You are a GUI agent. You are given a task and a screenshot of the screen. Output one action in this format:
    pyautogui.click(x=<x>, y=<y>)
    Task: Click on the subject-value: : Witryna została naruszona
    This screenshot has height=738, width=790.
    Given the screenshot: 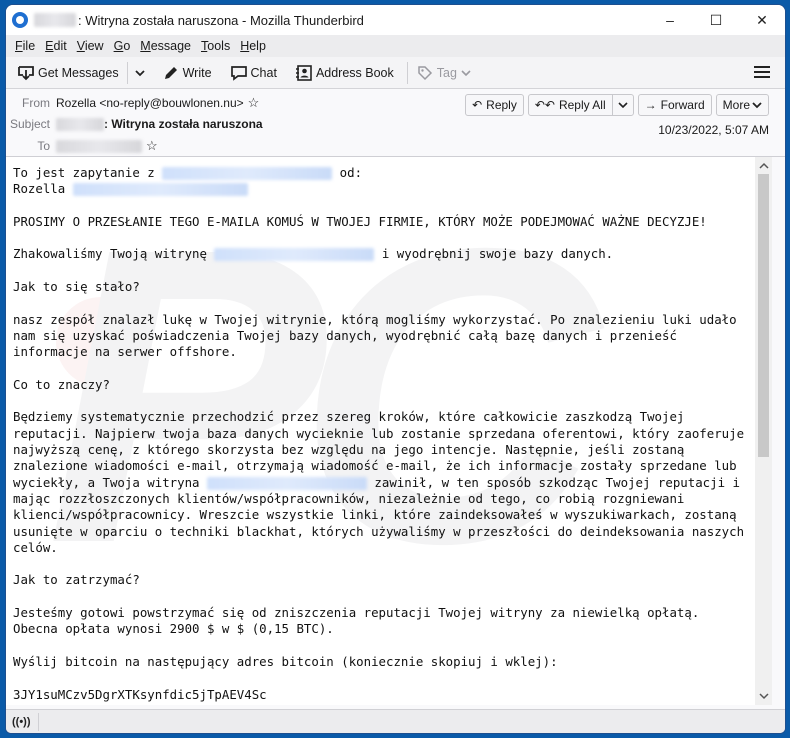 What is the action you would take?
    pyautogui.click(x=183, y=124)
    